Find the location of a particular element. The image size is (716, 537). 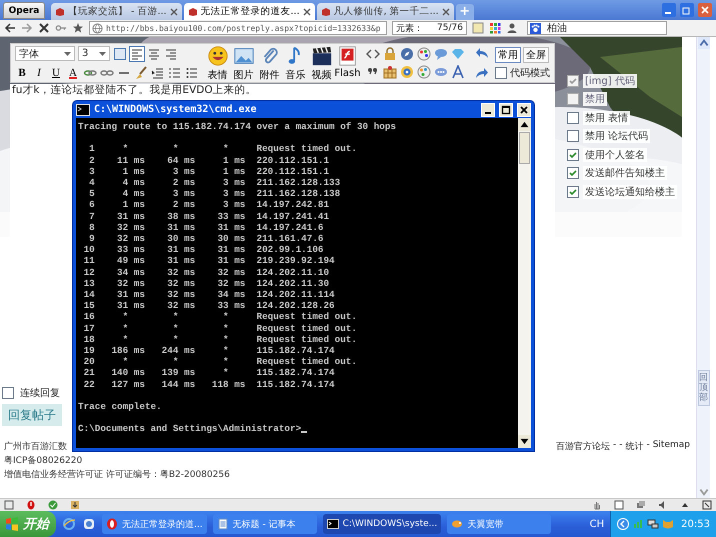

checkbox-label: [img] 代码 is located at coordinates (610, 81).